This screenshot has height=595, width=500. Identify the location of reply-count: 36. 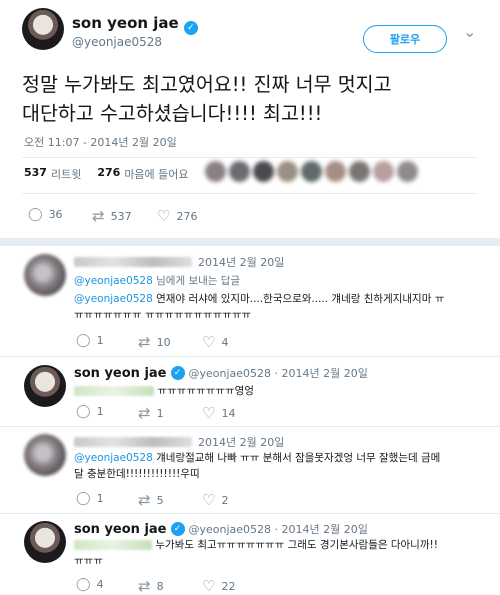
(55, 214).